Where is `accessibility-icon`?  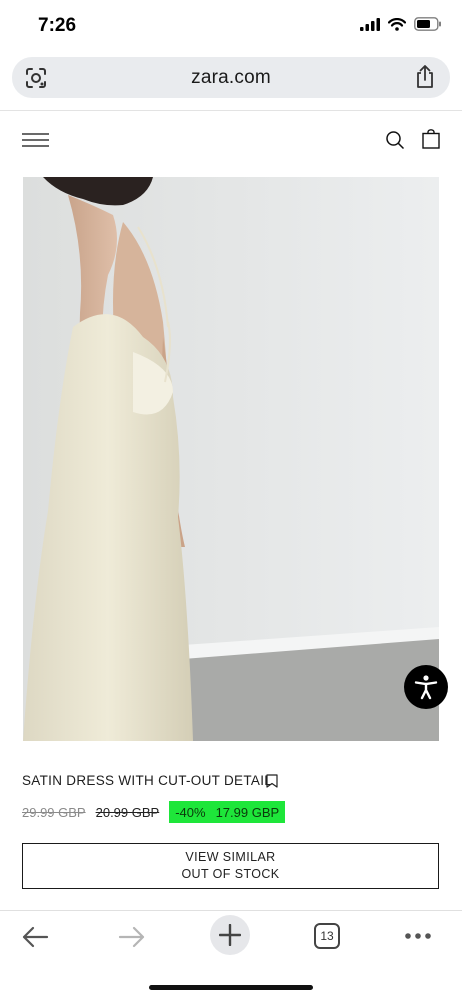 accessibility-icon is located at coordinates (426, 687).